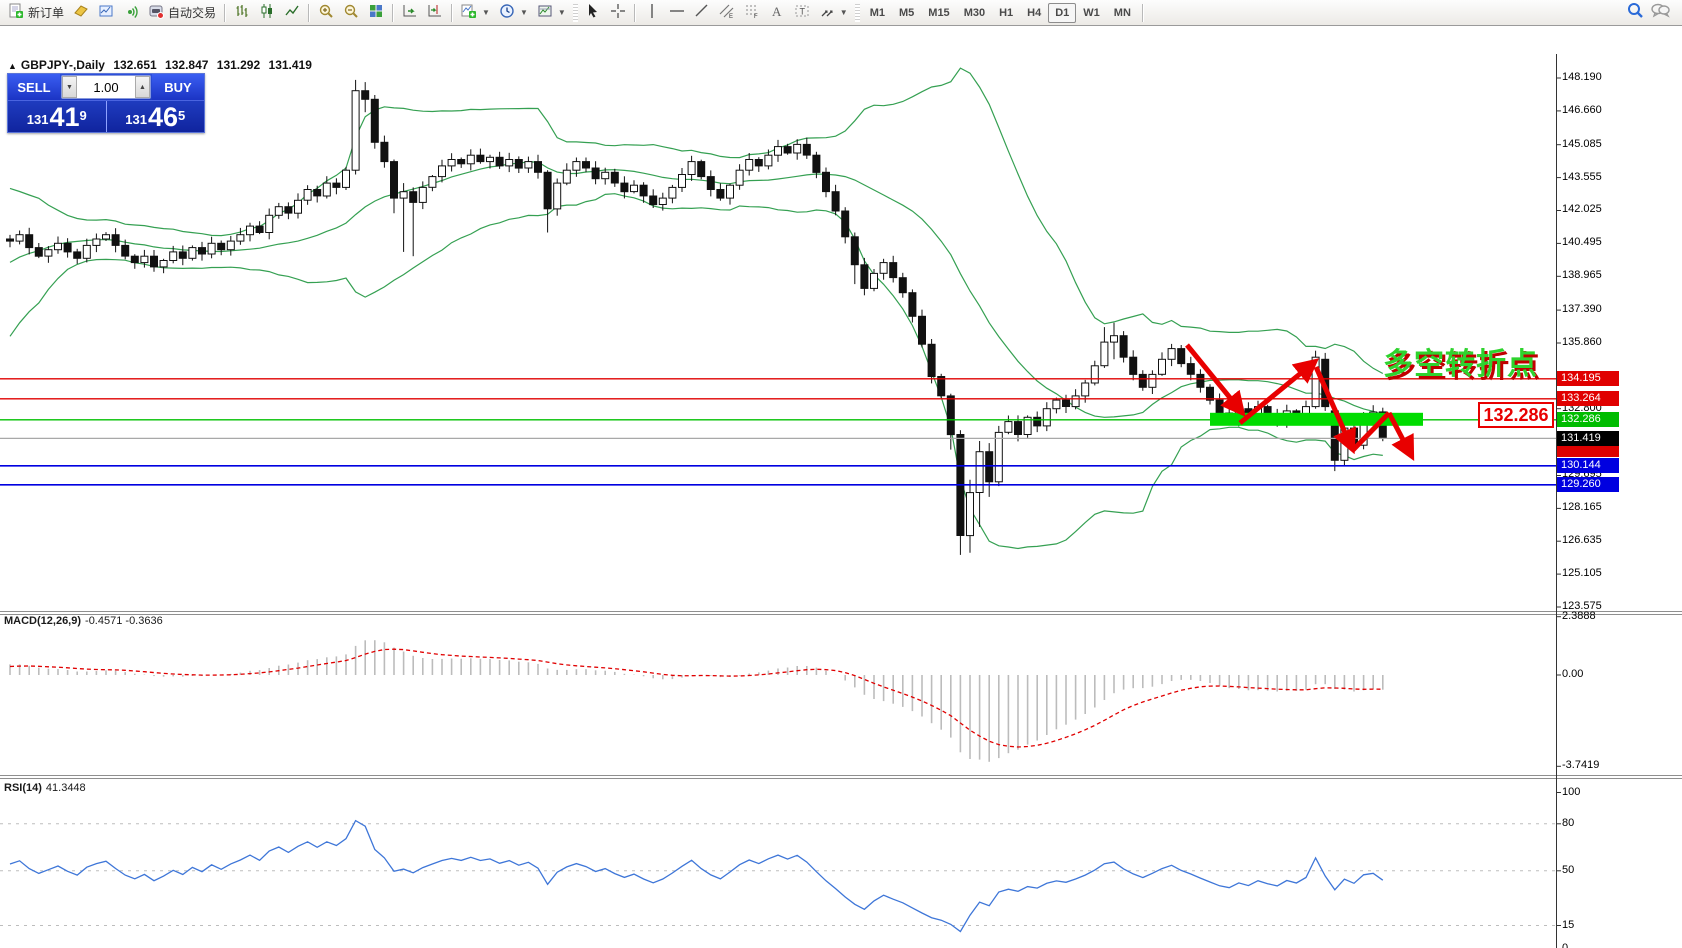 Image resolution: width=1682 pixels, height=948 pixels. Describe the element at coordinates (64, 117) in the screenshot. I see `sell-price-pips: 41` at that location.